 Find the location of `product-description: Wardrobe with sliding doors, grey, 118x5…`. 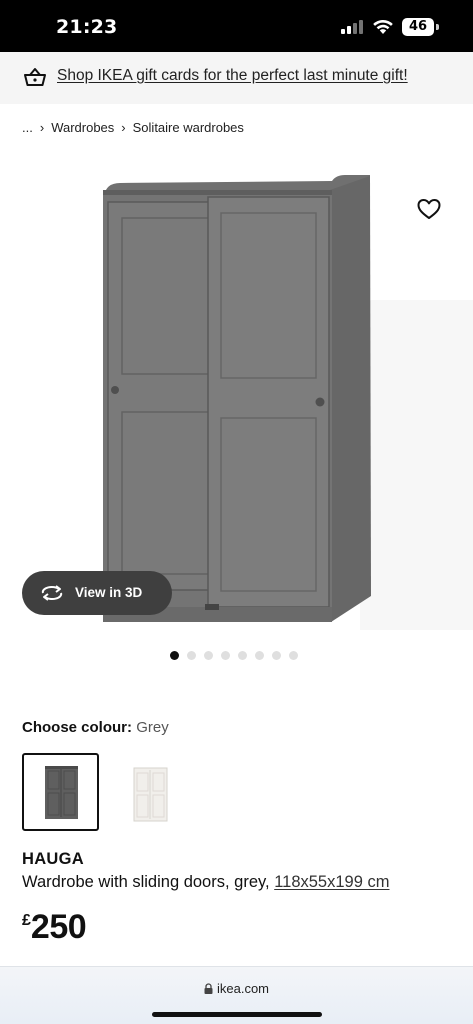

product-description: Wardrobe with sliding doors, grey, 118x5… is located at coordinates (205, 882).